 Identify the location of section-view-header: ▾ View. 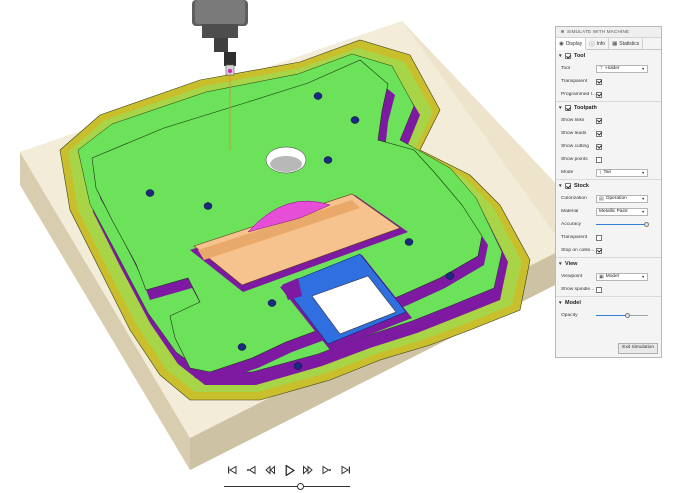
(608, 264).